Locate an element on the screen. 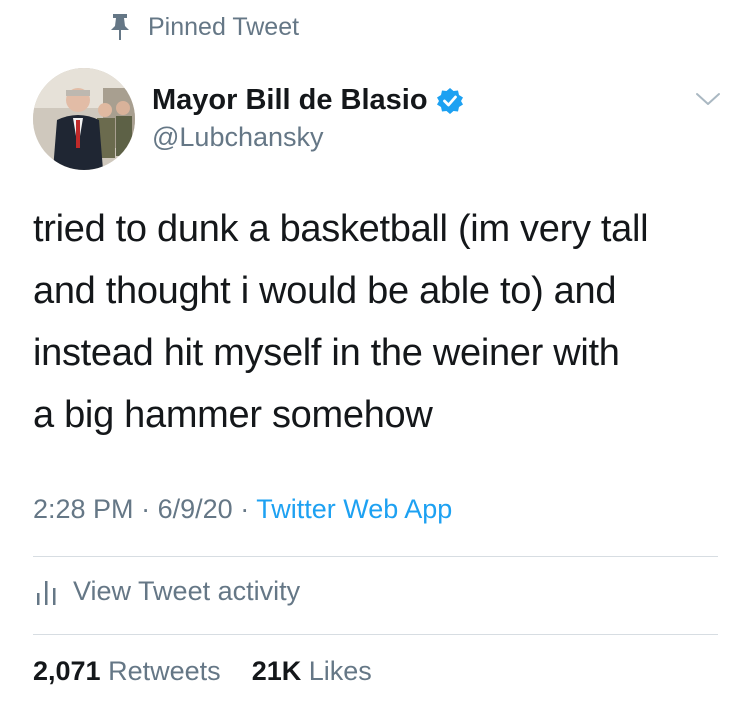 The width and height of the screenshot is (750, 709). author-name-row: Mayor Bill de Blasio is located at coordinates (308, 100).